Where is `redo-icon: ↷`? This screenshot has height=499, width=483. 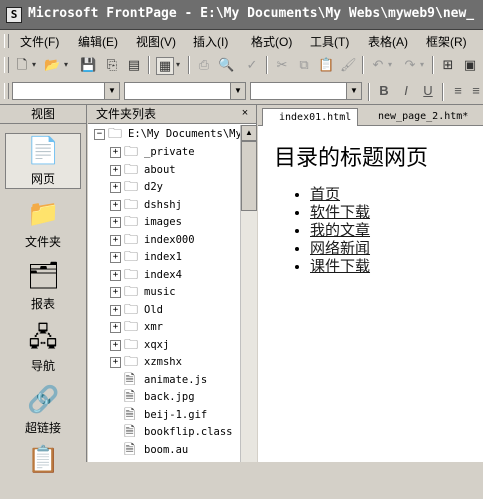
redo-icon: ↷ is located at coordinates (410, 65).